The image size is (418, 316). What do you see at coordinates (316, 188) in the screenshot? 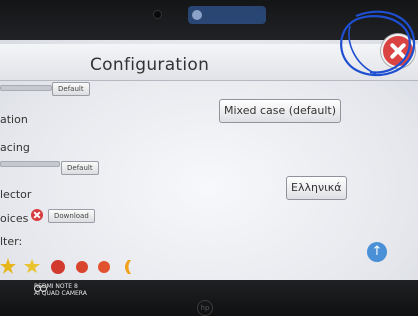
I see `language-select-button: Ελληνικά` at bounding box center [316, 188].